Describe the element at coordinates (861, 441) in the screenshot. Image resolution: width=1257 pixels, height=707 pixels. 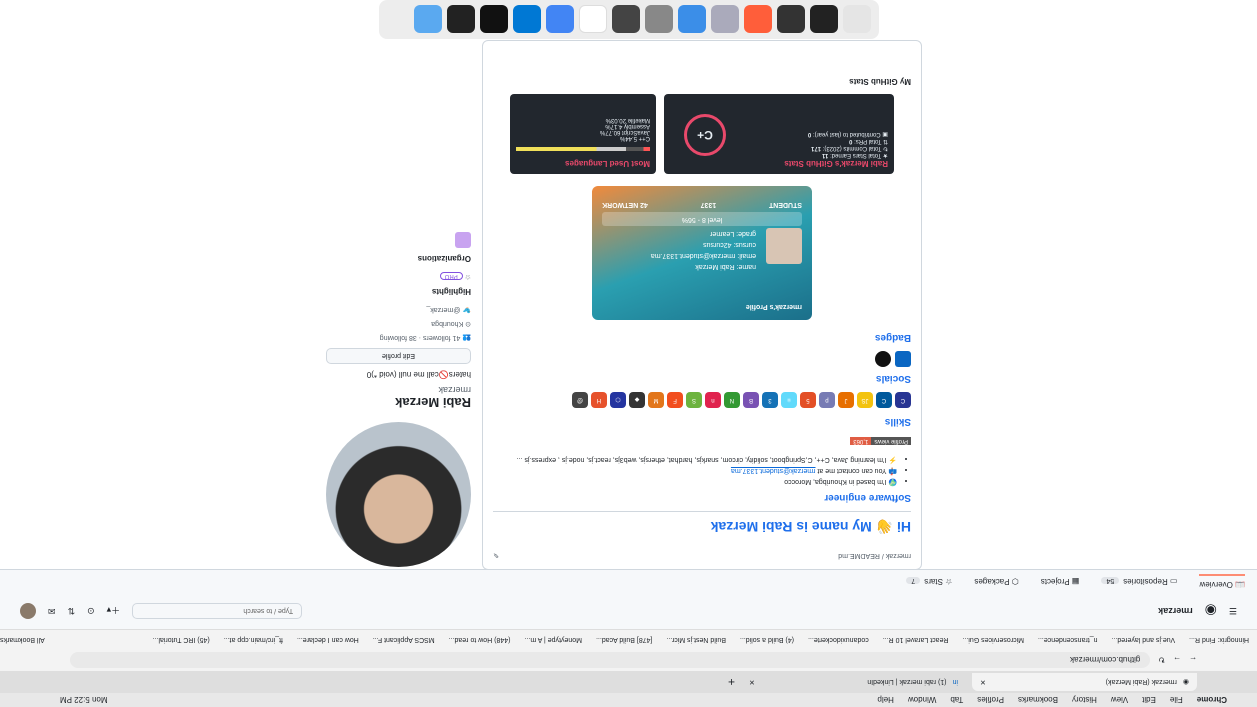
I see `views-count: 1,063` at that location.